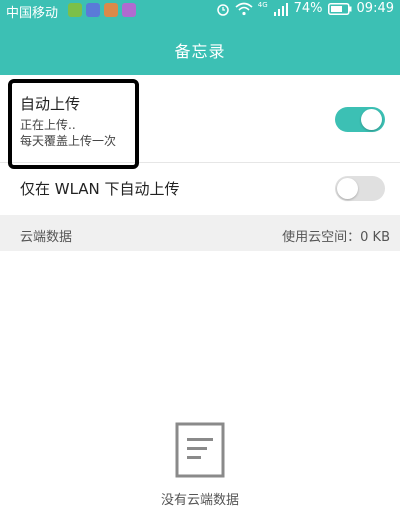 The width and height of the screenshot is (400, 520). I want to click on wifi-icon, so click(244, 8).